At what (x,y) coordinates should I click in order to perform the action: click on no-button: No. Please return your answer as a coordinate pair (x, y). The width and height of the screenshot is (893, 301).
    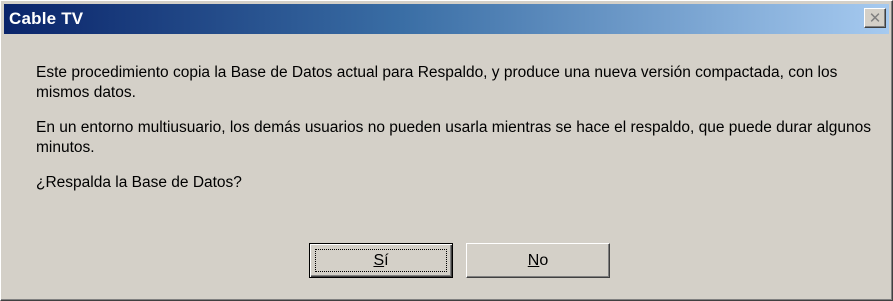
    Looking at the image, I should click on (538, 260).